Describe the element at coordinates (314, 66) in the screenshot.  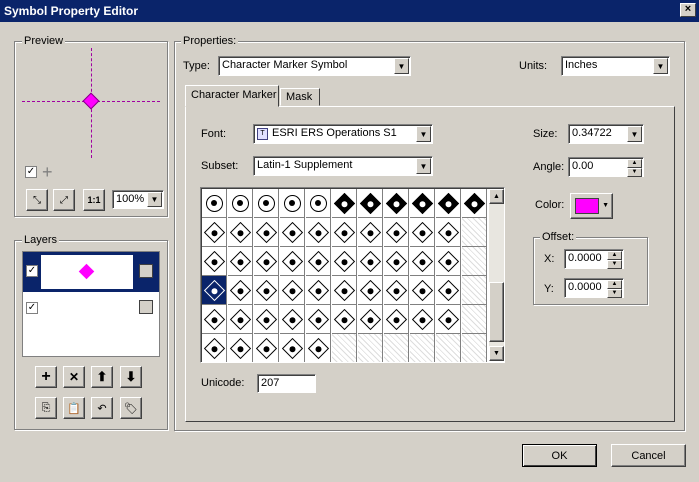
I see `type-select: Character Marker Symbol ▼` at that location.